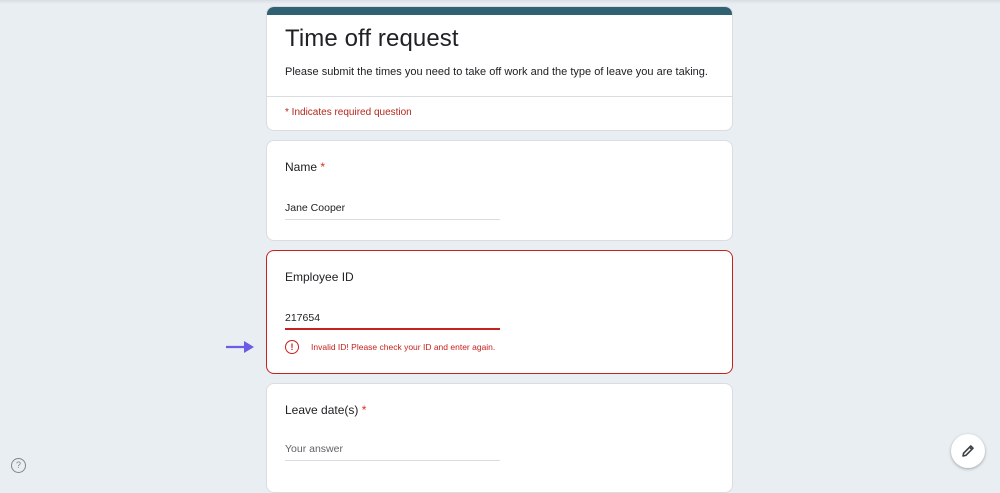 The width and height of the screenshot is (1000, 493). Describe the element at coordinates (18, 465) in the screenshot. I see `help-icon: ?` at that location.